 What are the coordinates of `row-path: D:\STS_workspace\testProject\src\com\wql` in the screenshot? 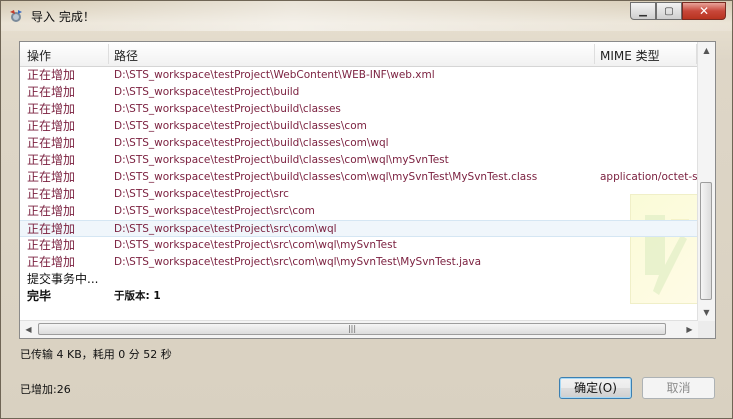 It's located at (225, 229).